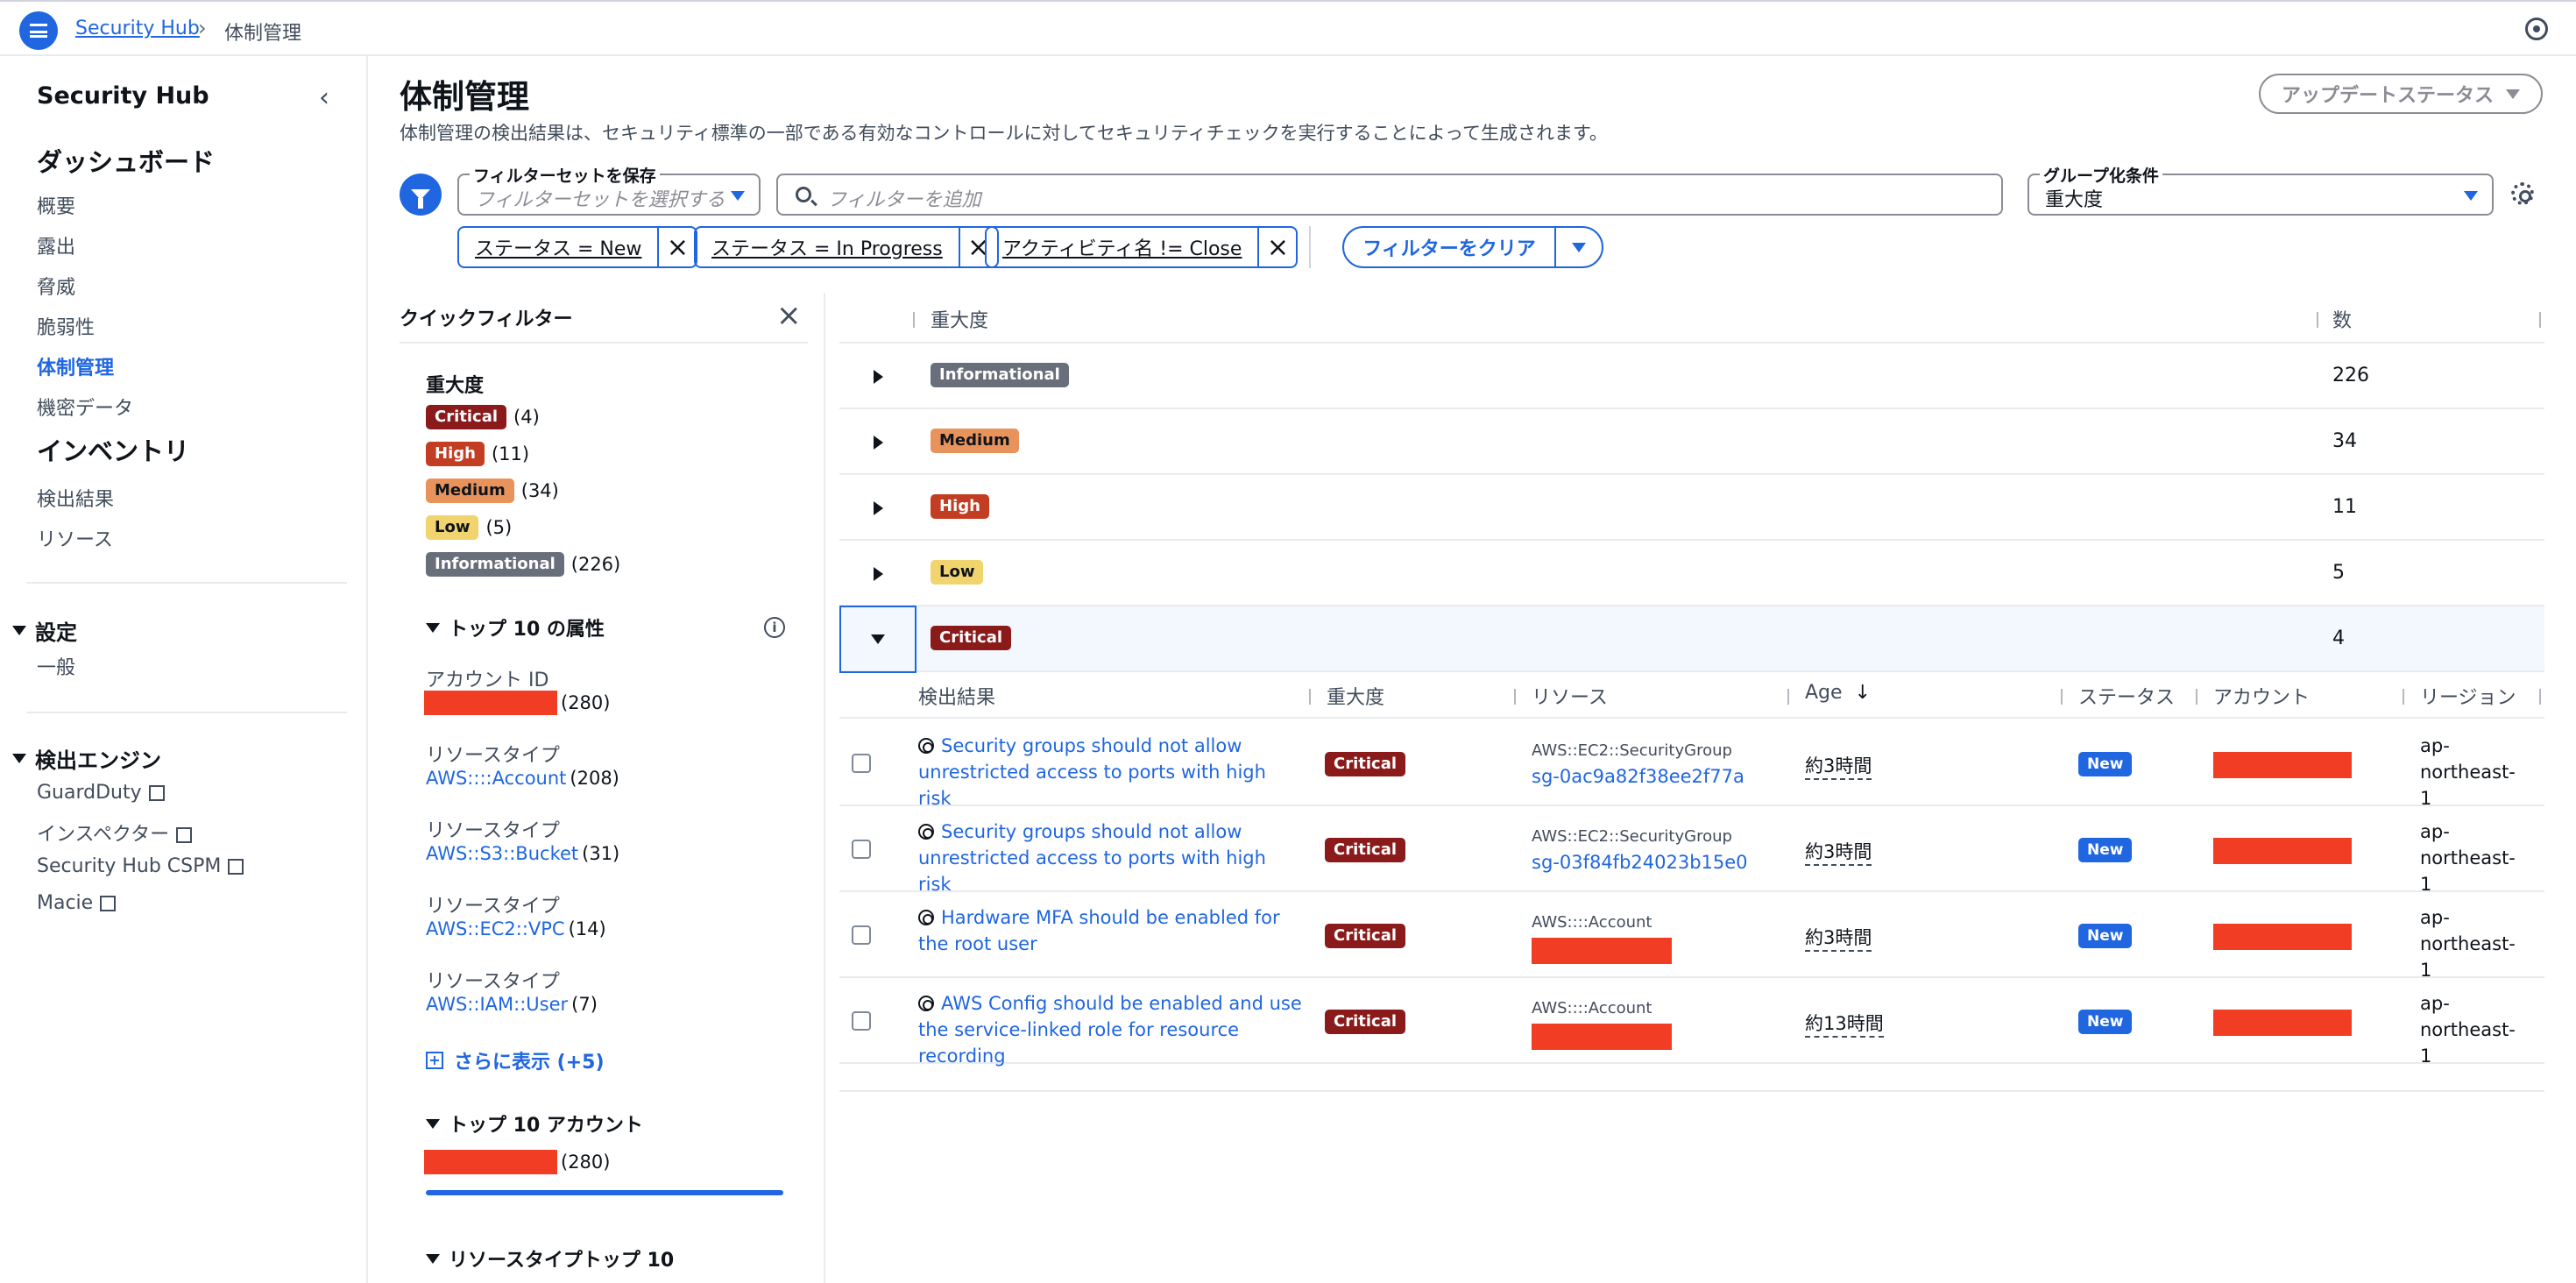 This screenshot has width=2576, height=1283. I want to click on show-more-link: + さらに表示 (+5), so click(515, 1060).